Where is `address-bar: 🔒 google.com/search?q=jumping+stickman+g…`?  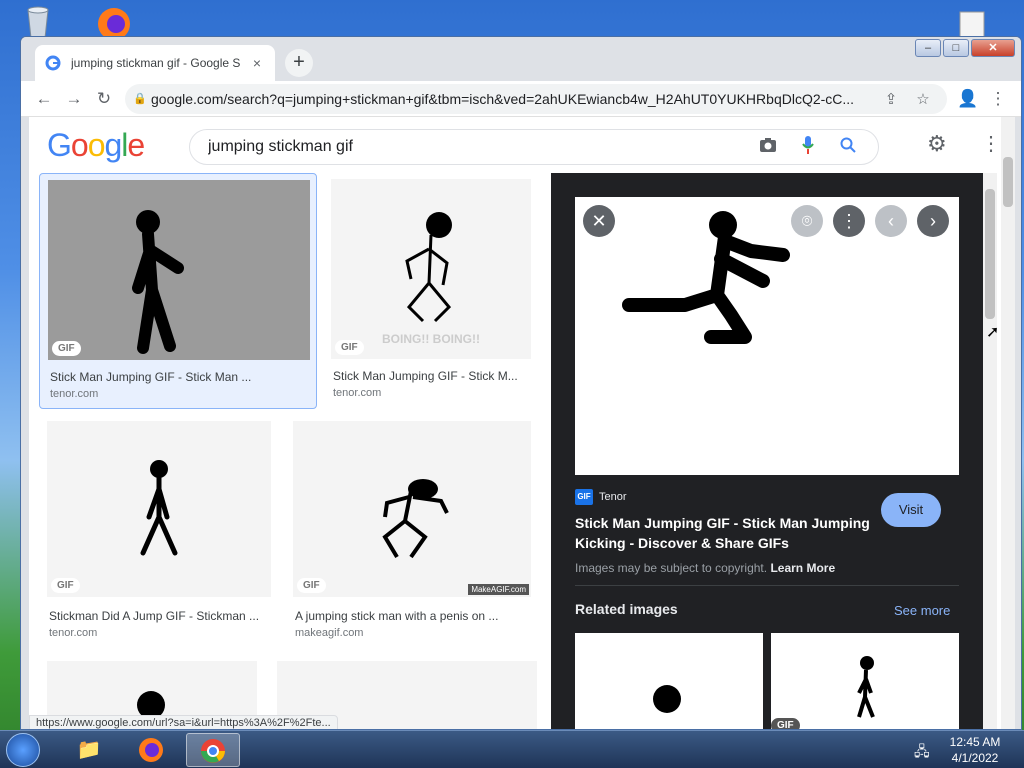 address-bar: 🔒 google.com/search?q=jumping+stickman+g… is located at coordinates (536, 98).